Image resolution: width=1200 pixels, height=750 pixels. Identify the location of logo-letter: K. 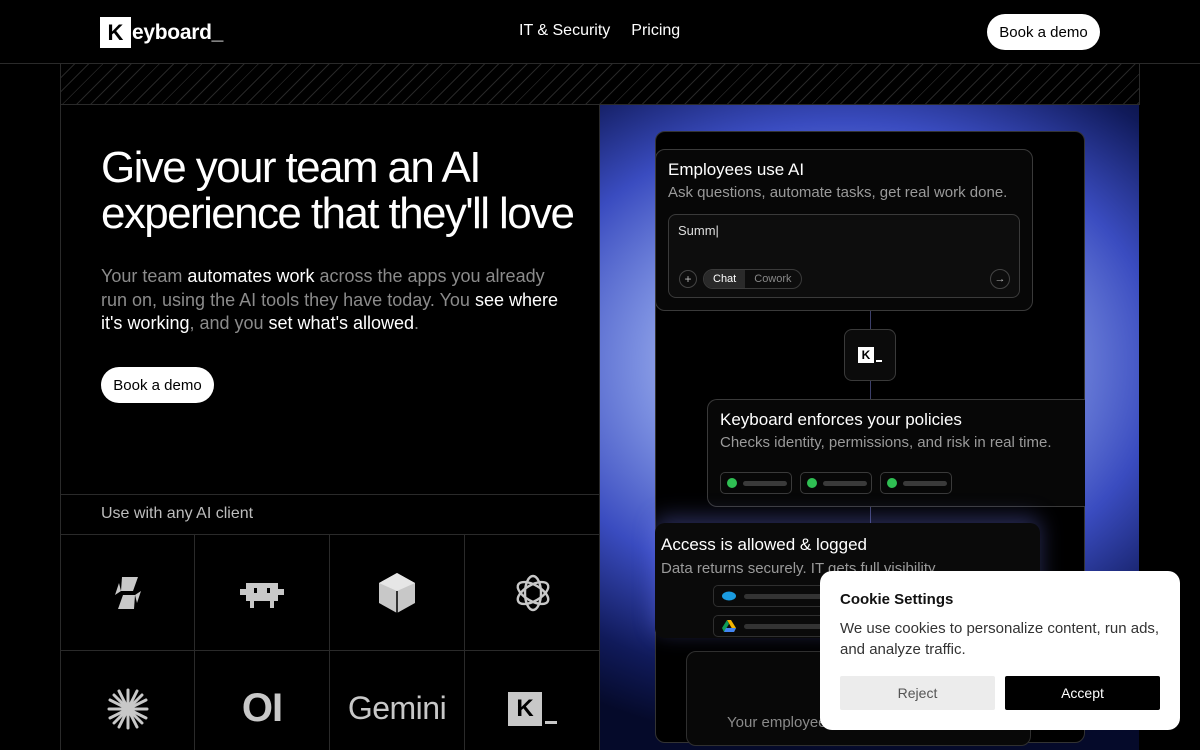
(115, 32).